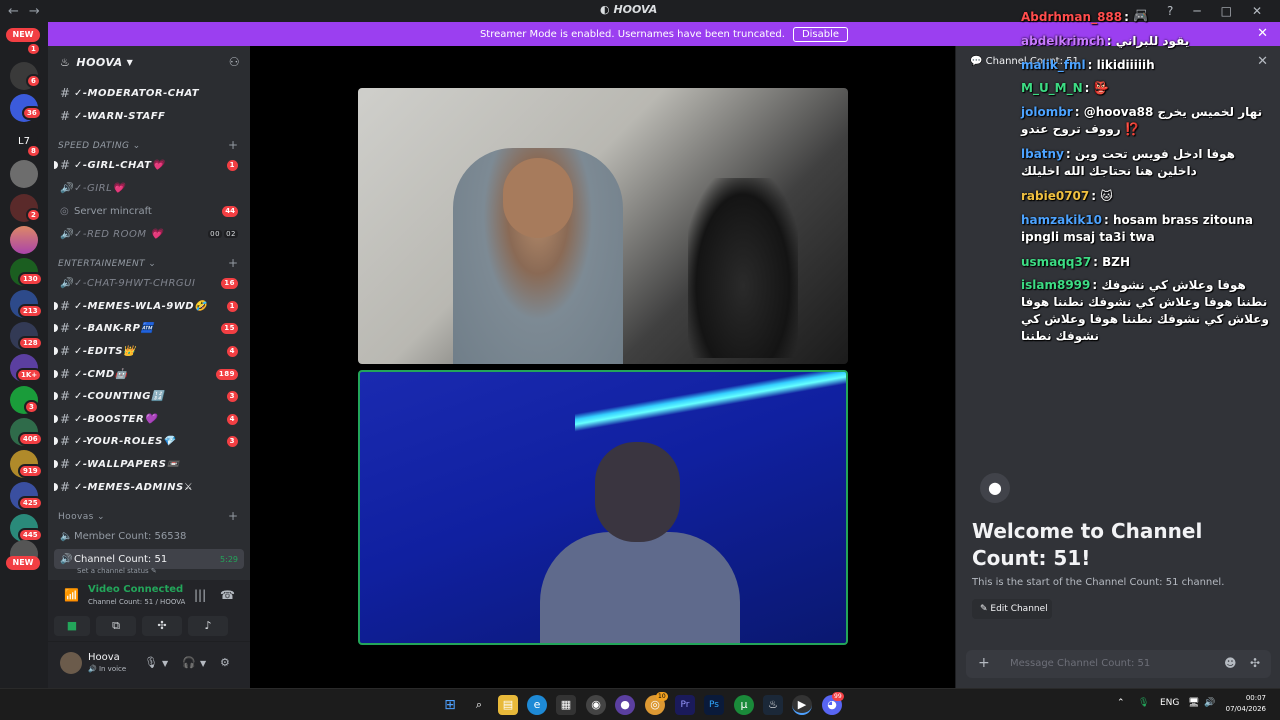 This screenshot has width=1280, height=720. What do you see at coordinates (114, 328) in the screenshot?
I see `channel-label: ✓-BANK-RP🏧` at bounding box center [114, 328].